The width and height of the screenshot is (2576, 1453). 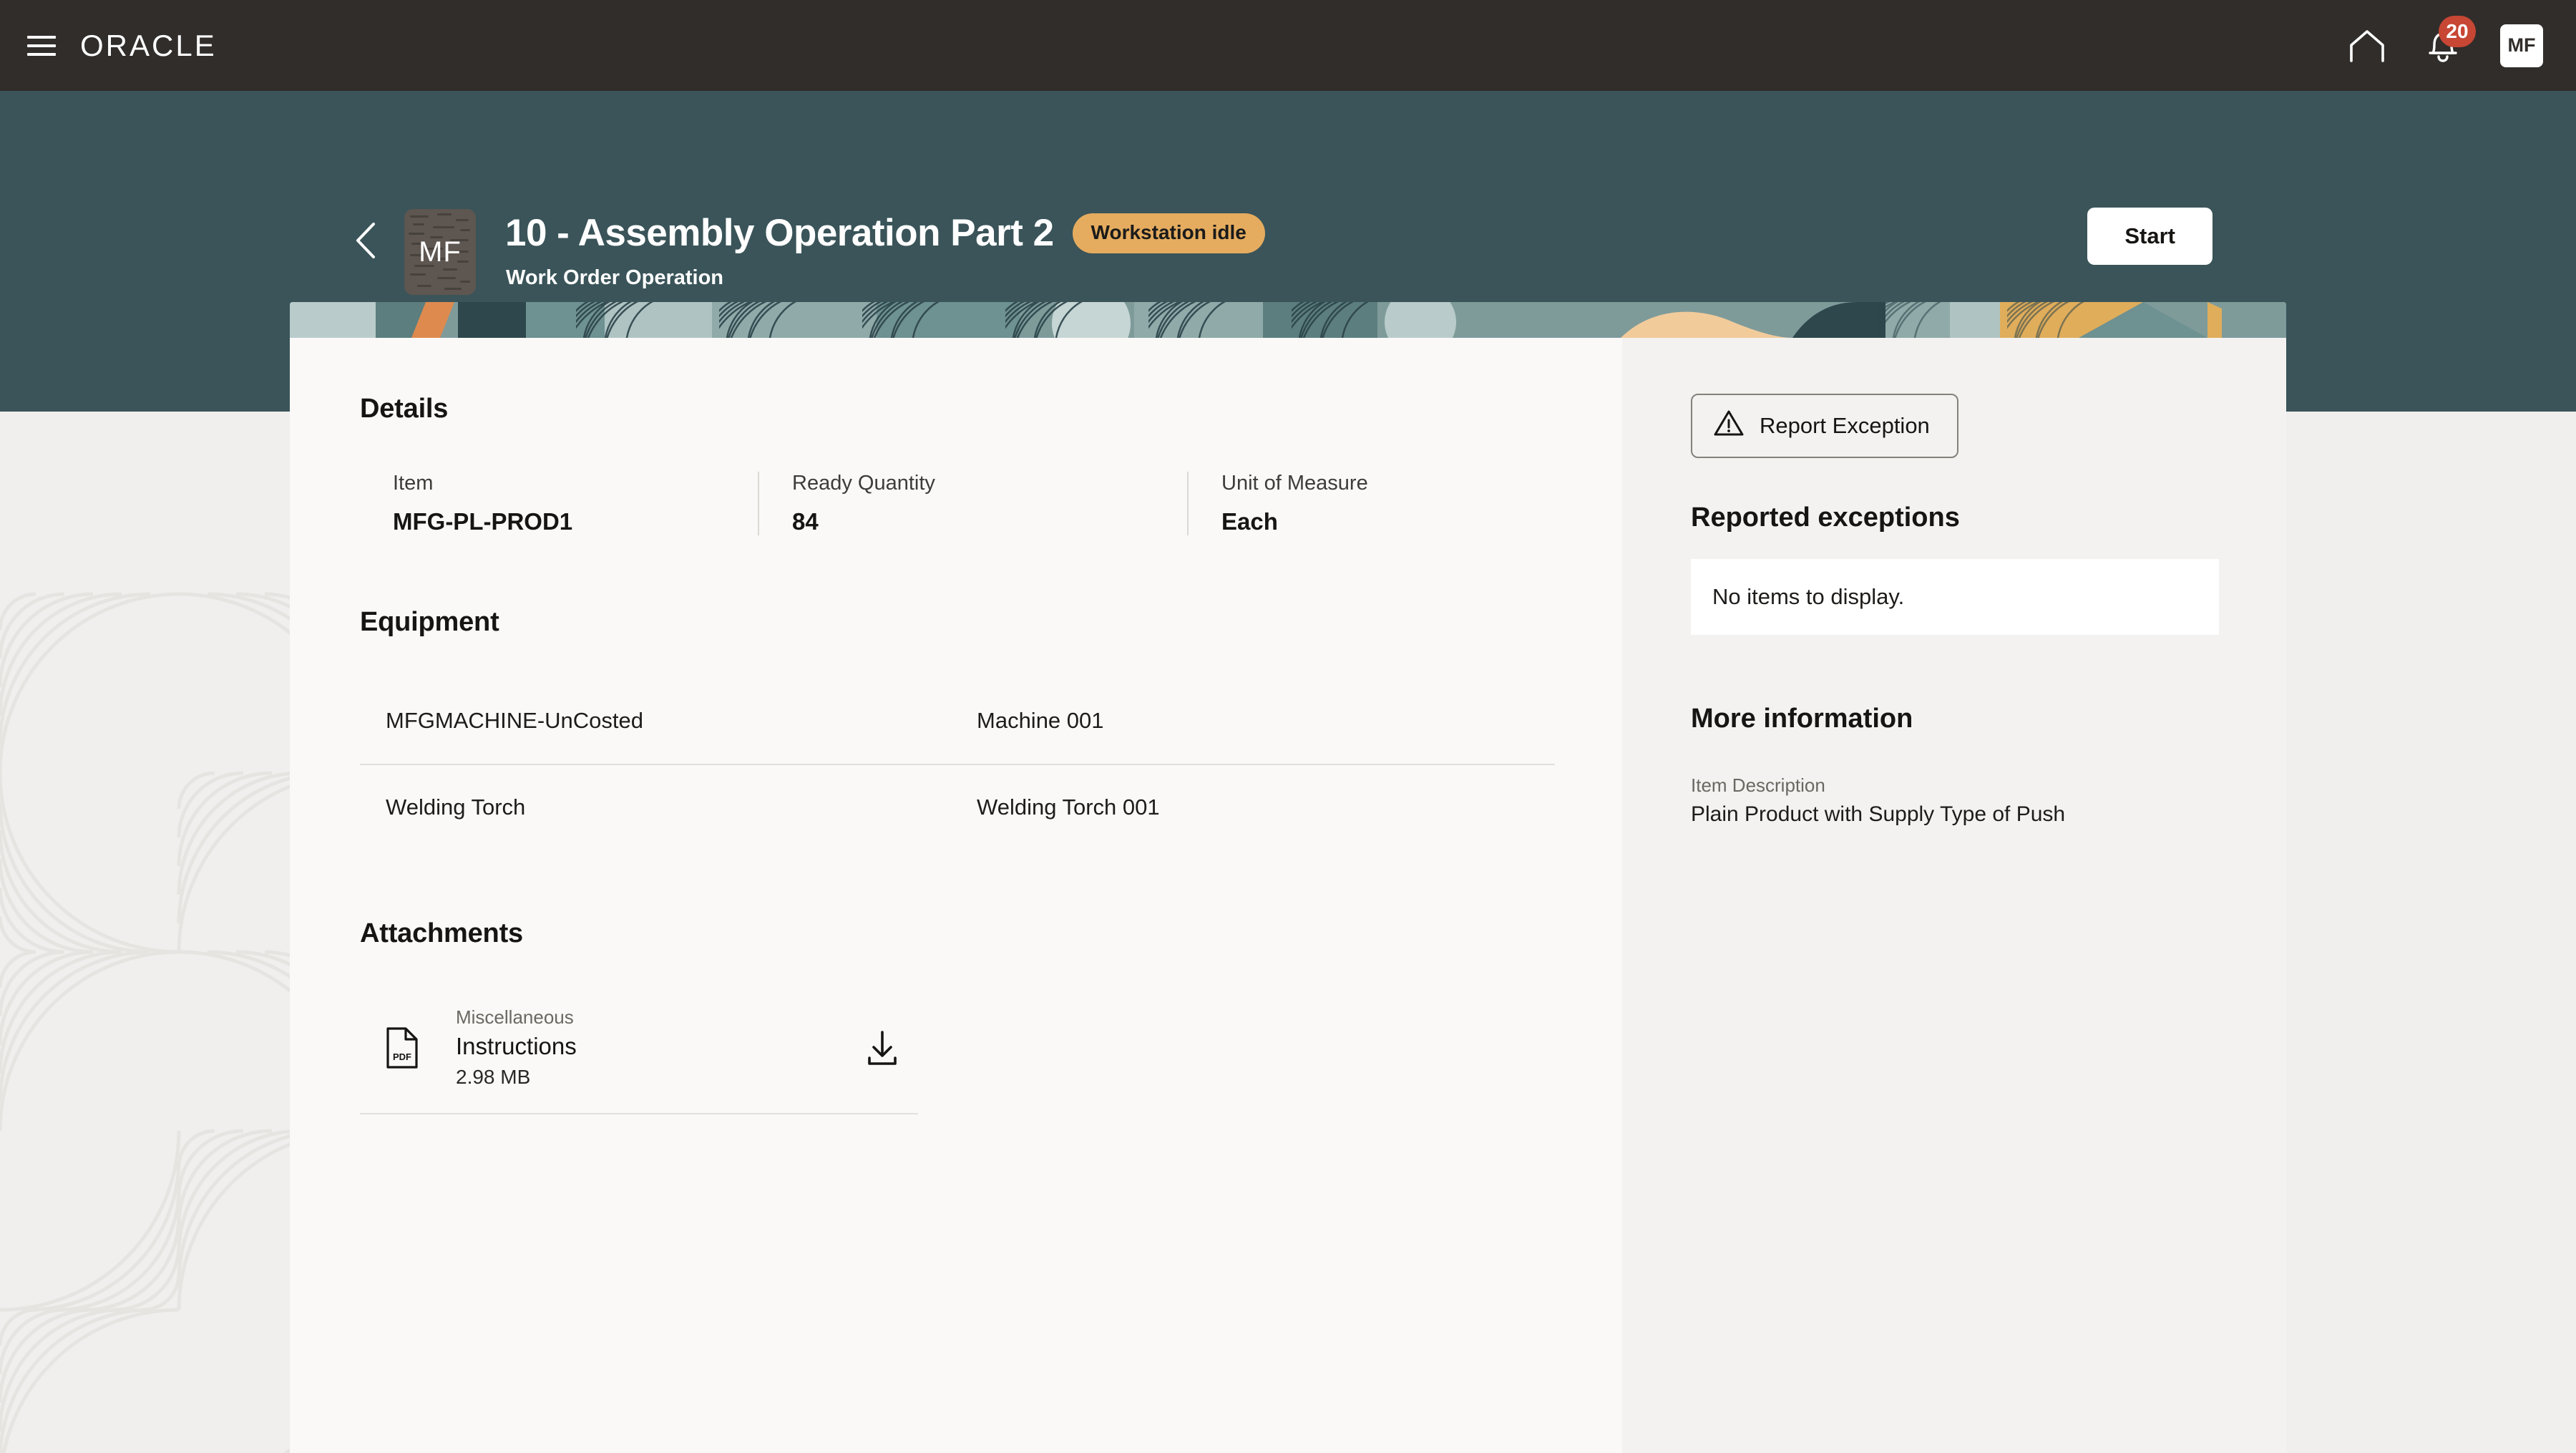 What do you see at coordinates (416, 1047) in the screenshot?
I see `pdf-file-icon: PDF` at bounding box center [416, 1047].